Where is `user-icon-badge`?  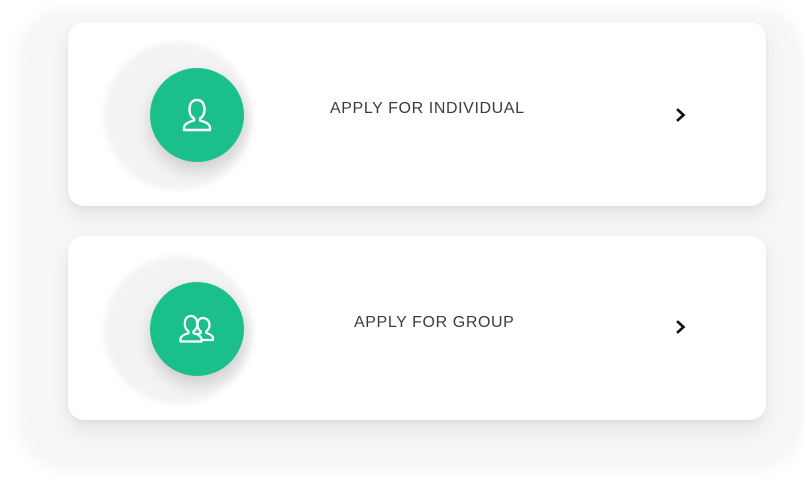 user-icon-badge is located at coordinates (197, 115).